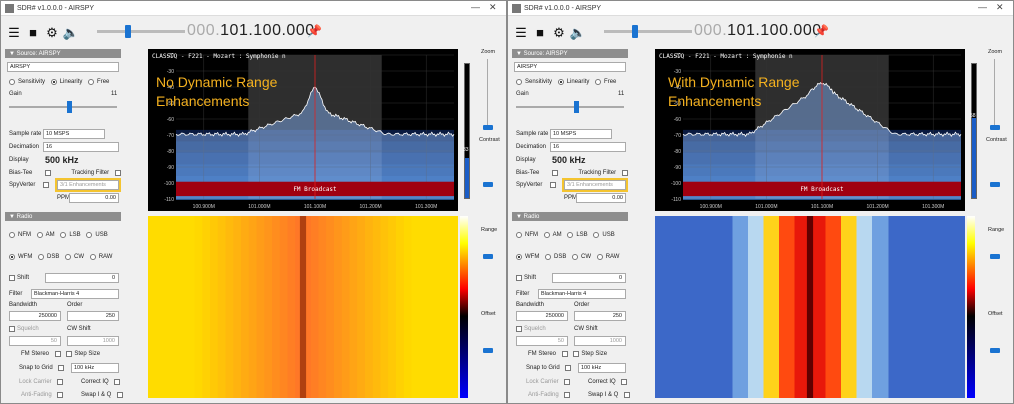 Image resolution: width=1014 pixels, height=404 pixels. Describe the element at coordinates (14, 32) in the screenshot. I see `menu-icon: ☰` at that location.